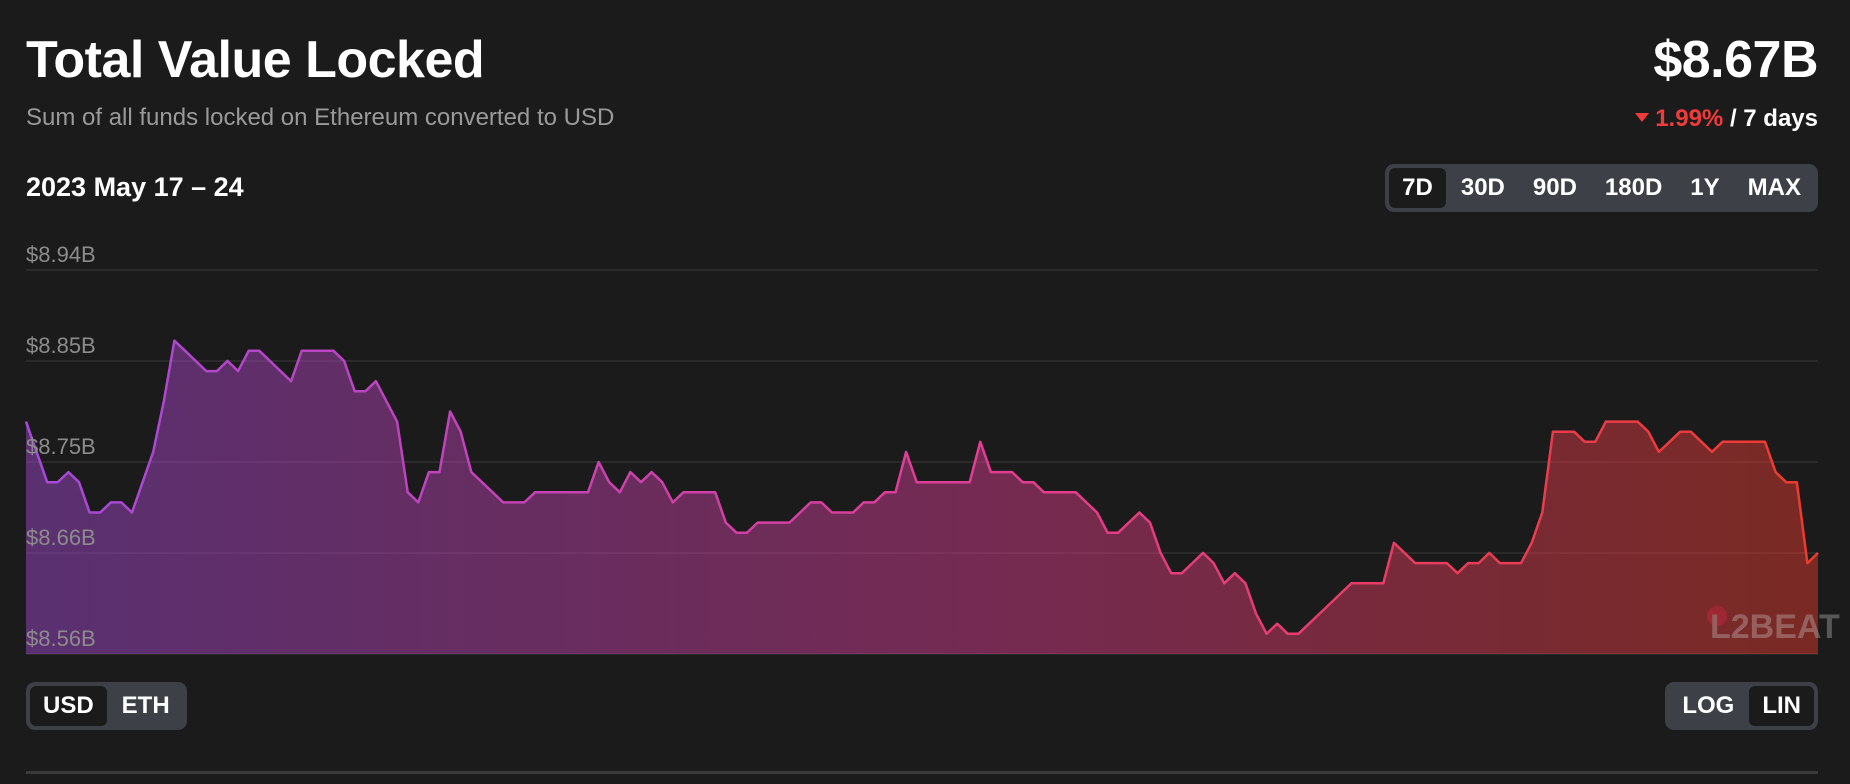 The width and height of the screenshot is (1850, 784). Describe the element at coordinates (135, 187) in the screenshot. I see `date-range-label: 2023 May 17 – 24` at that location.